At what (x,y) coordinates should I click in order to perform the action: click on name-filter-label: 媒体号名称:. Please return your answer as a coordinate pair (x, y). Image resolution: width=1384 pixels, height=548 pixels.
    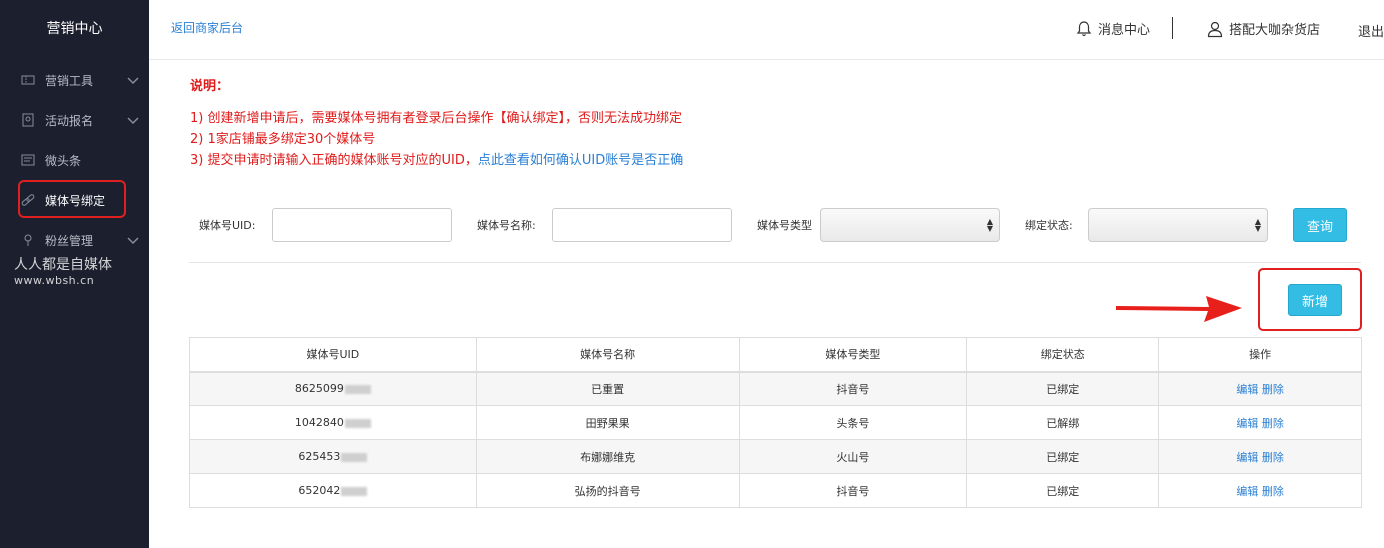
    Looking at the image, I should click on (506, 225).